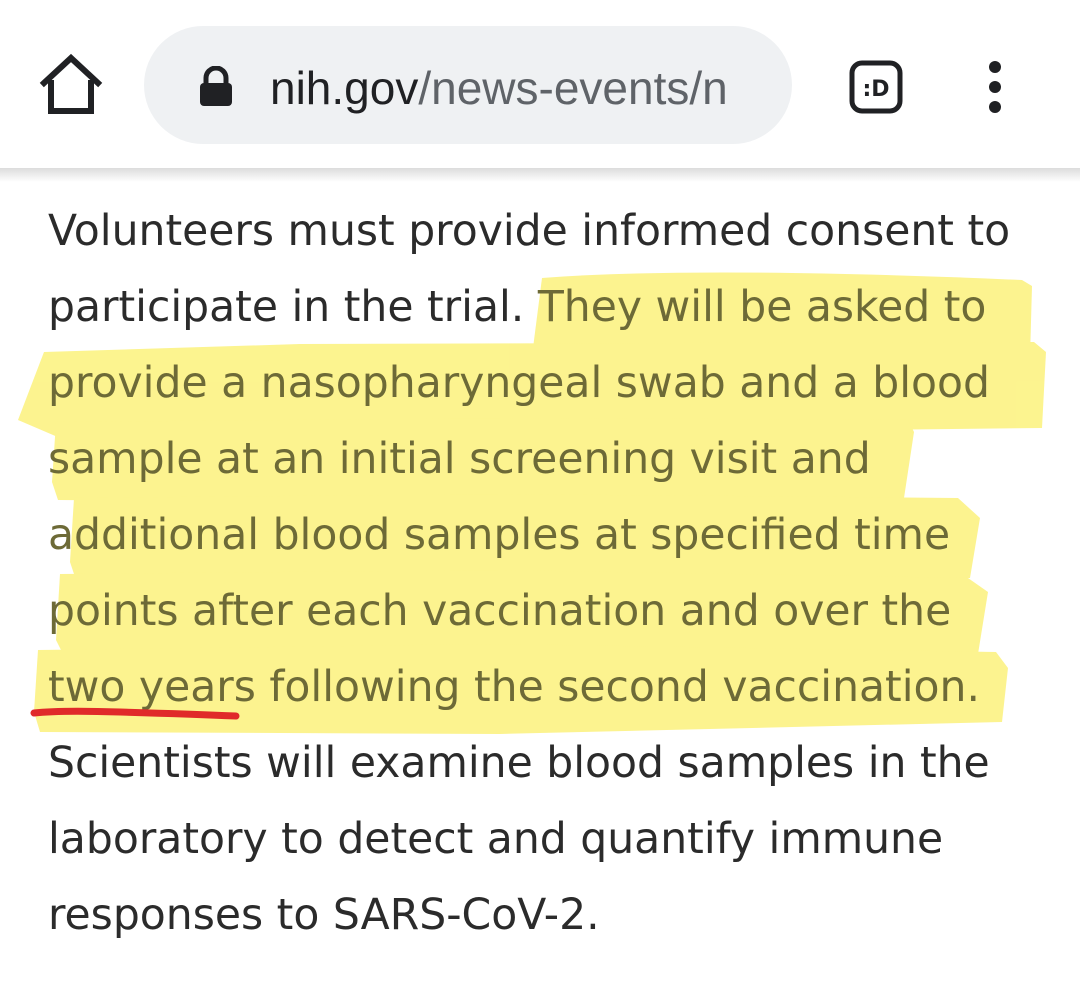  What do you see at coordinates (135, 713) in the screenshot?
I see `red-underline-mark` at bounding box center [135, 713].